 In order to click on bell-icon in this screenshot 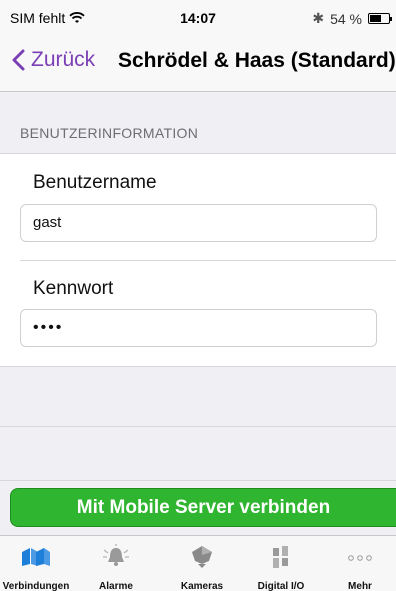, I will do `click(116, 555)`.